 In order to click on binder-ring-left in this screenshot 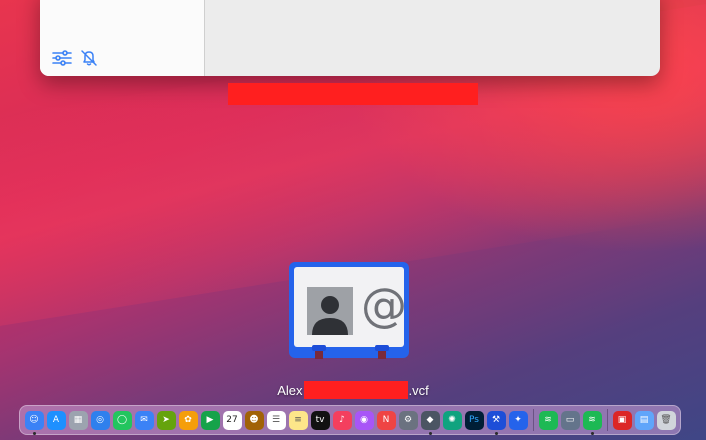, I will do `click(319, 352)`.